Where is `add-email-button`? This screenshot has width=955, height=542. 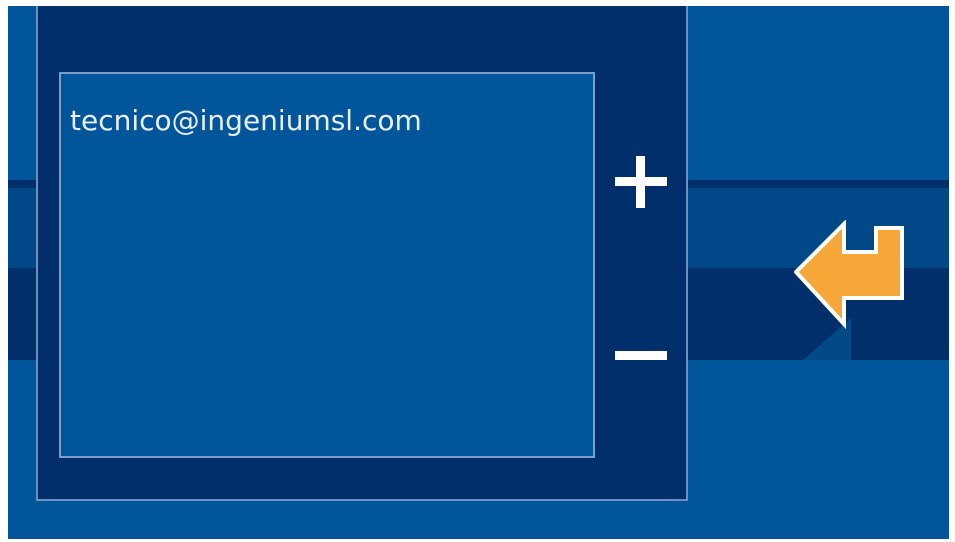 add-email-button is located at coordinates (641, 182).